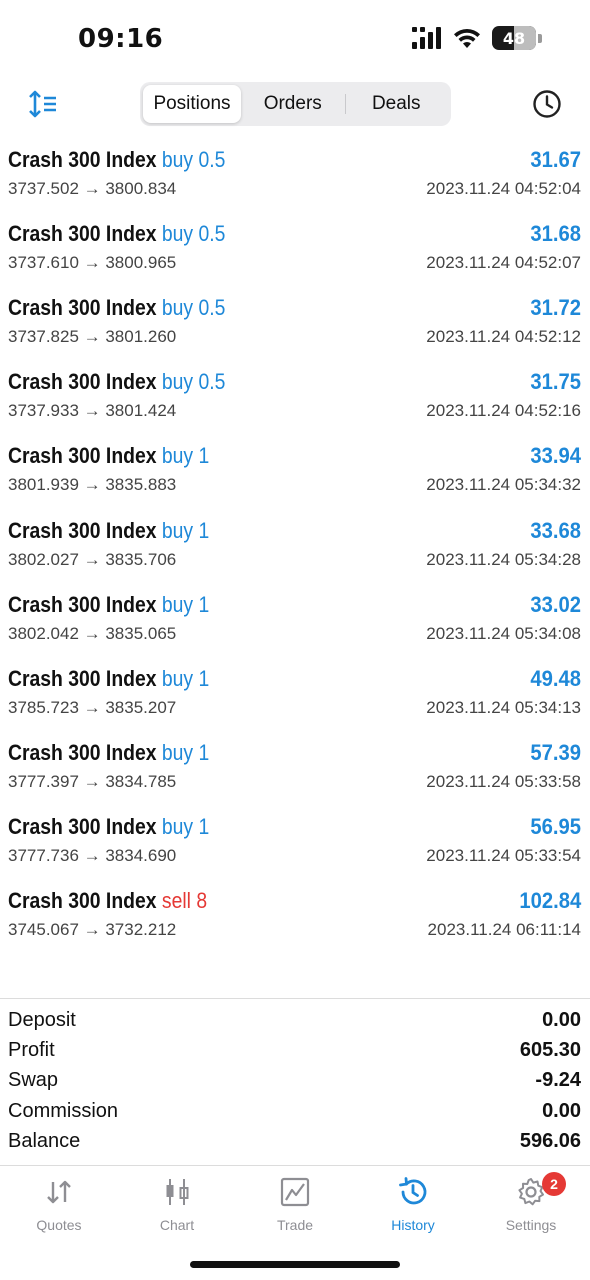  What do you see at coordinates (121, 39) in the screenshot?
I see `status-time: 09:16` at bounding box center [121, 39].